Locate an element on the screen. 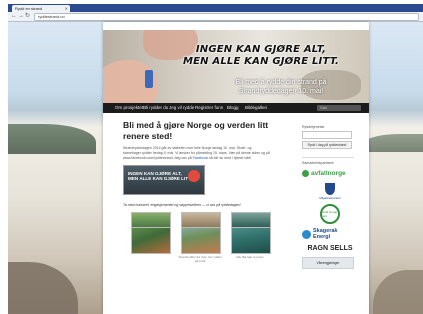  close-icon: ✕ is located at coordinates (66, 8).